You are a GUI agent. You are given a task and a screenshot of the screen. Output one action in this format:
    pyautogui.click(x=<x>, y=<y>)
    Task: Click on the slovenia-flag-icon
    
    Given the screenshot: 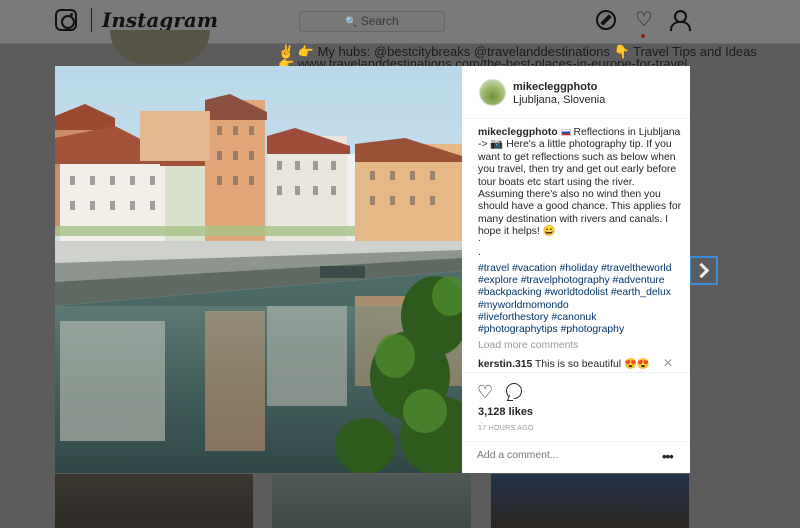 What is the action you would take?
    pyautogui.click(x=565, y=132)
    